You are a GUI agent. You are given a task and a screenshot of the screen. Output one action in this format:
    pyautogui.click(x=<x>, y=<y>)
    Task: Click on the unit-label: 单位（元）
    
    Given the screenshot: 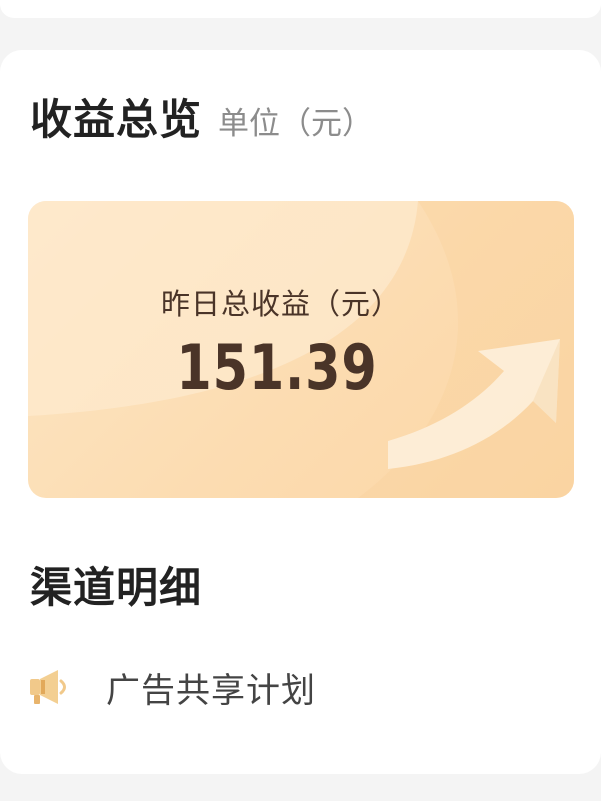 What is the action you would take?
    pyautogui.click(x=296, y=124)
    